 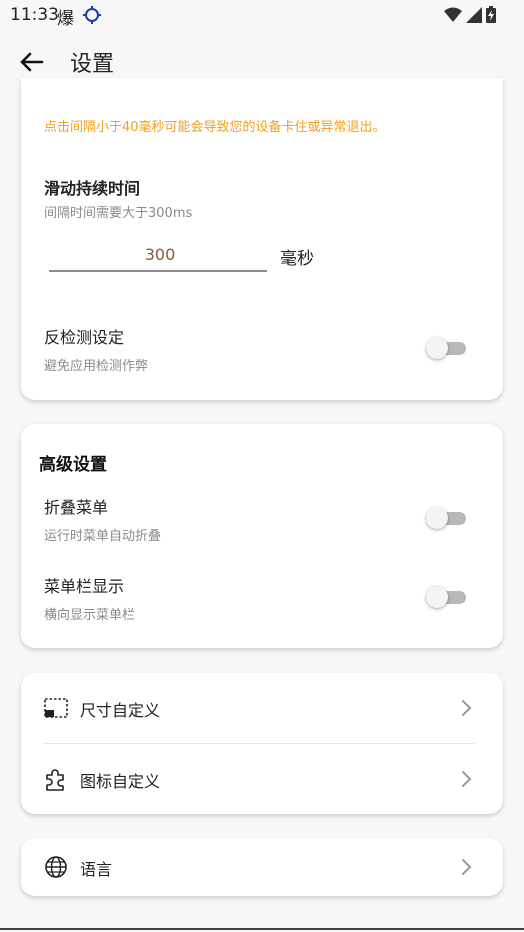 I want to click on page-title: 设置, so click(x=92, y=64).